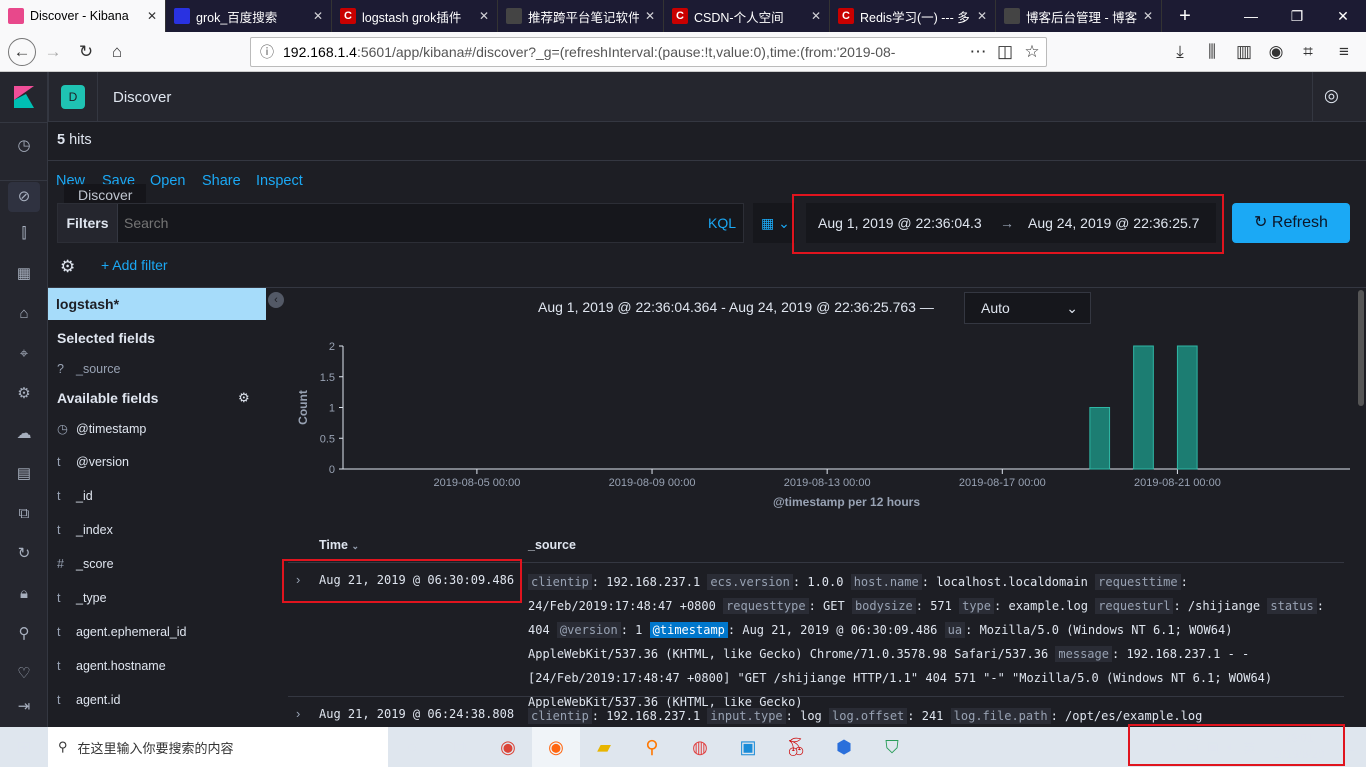 The image size is (1366, 767). Describe the element at coordinates (1048, 606) in the screenshot. I see `field-value: example.log` at that location.